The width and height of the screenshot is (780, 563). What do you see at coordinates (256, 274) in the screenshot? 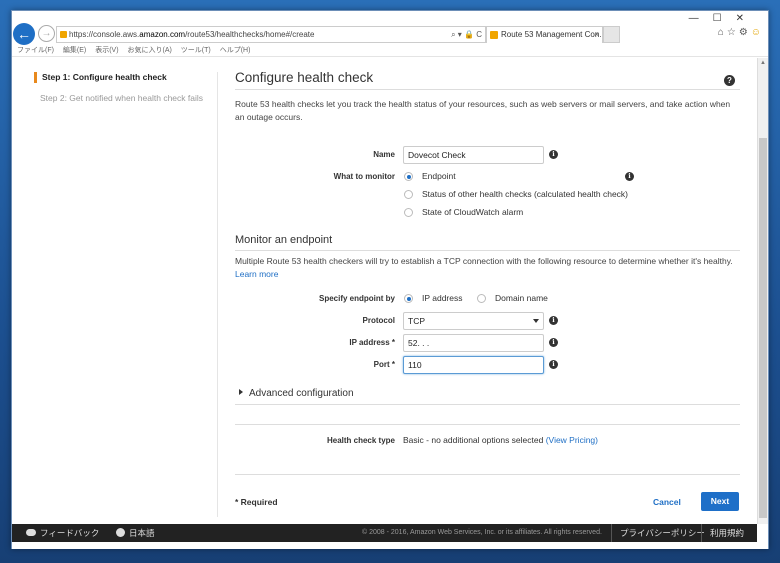
I see `learn-more-link: Learn more` at bounding box center [256, 274].